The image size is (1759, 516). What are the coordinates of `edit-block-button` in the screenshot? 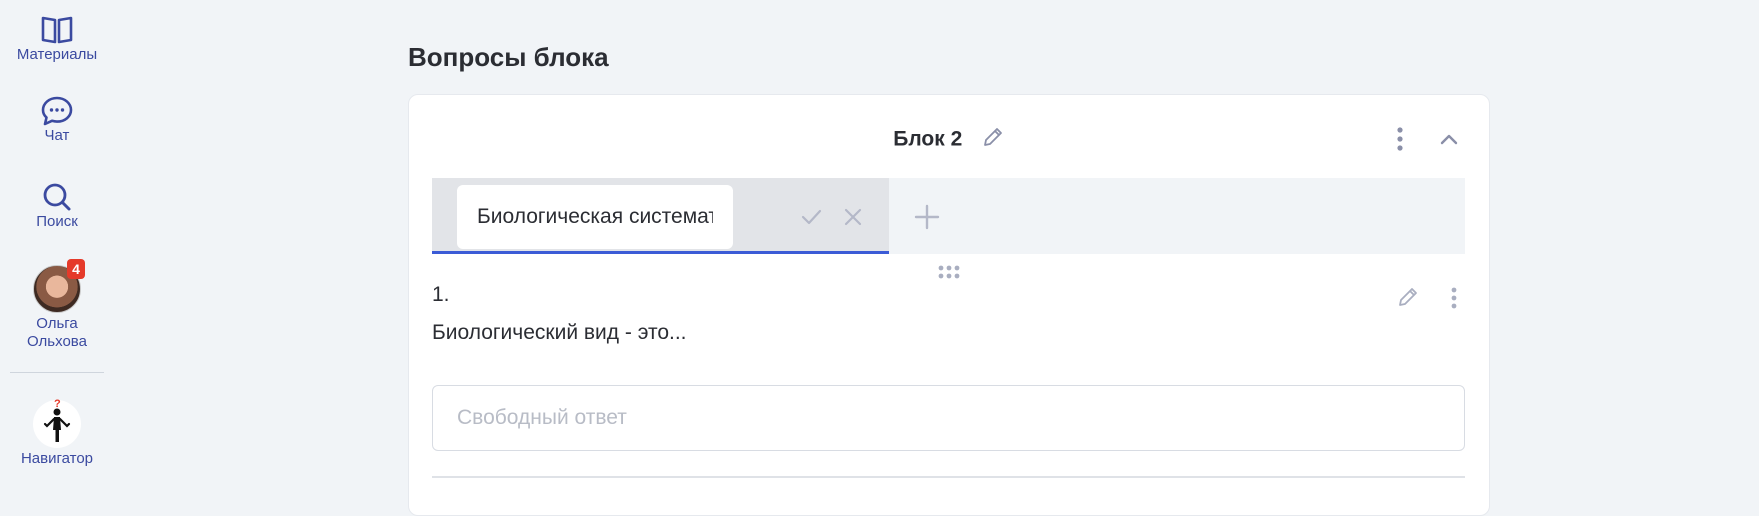 It's located at (993, 139).